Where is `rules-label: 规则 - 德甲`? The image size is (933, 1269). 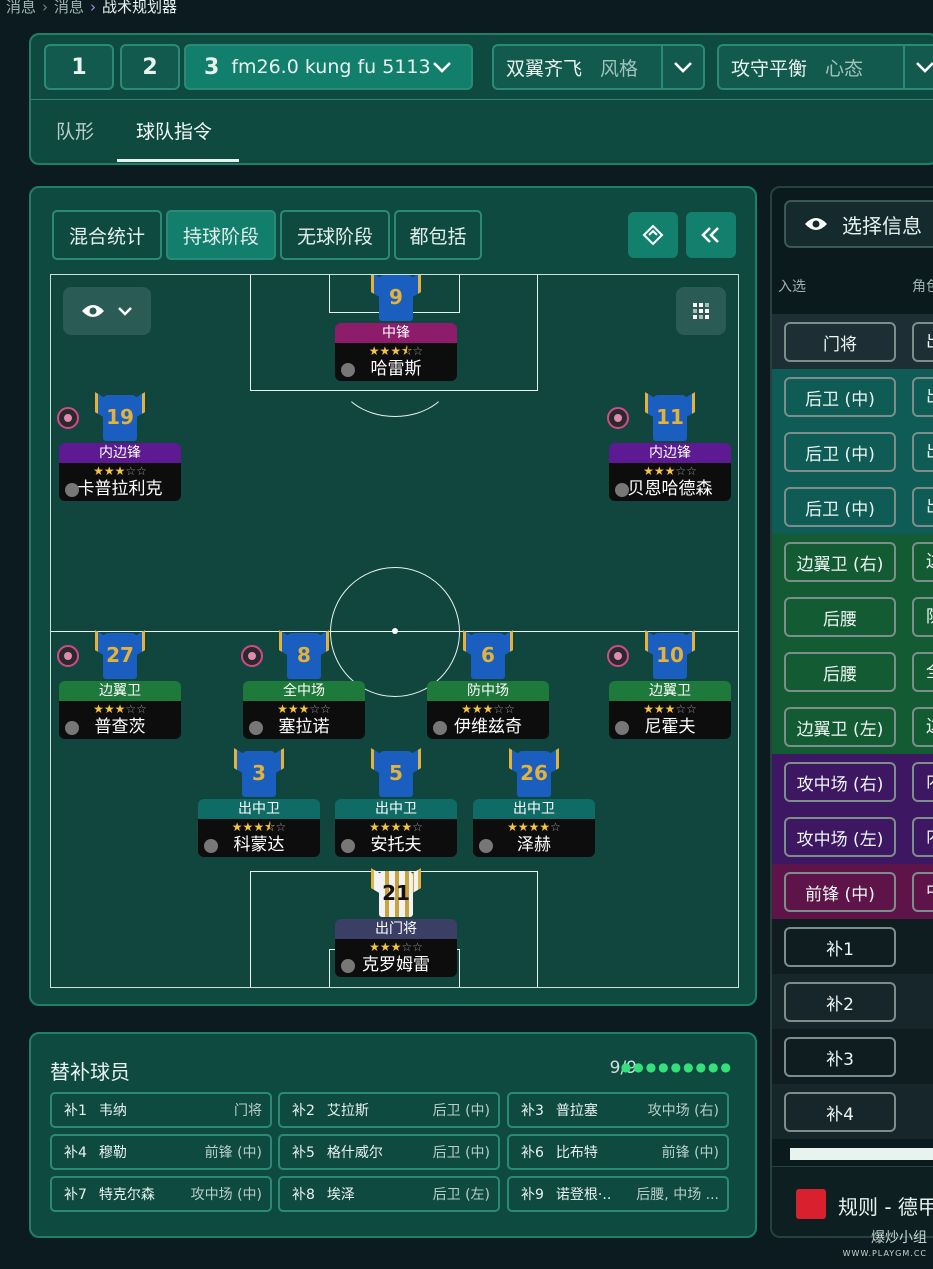
rules-label: 规则 - 德甲 is located at coordinates (885, 1207).